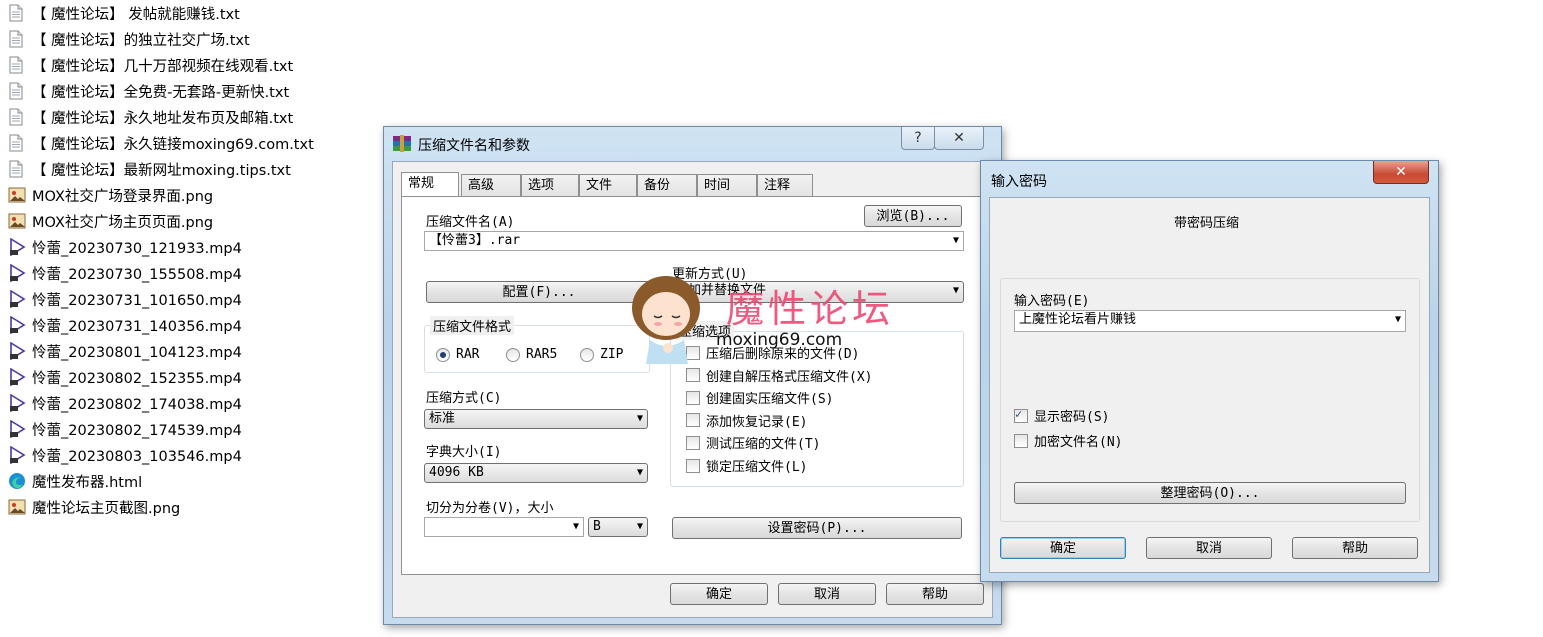  What do you see at coordinates (770, 400) in the screenshot?
I see `checkbox-label: 创建固实压缩文件(S)` at bounding box center [770, 400].